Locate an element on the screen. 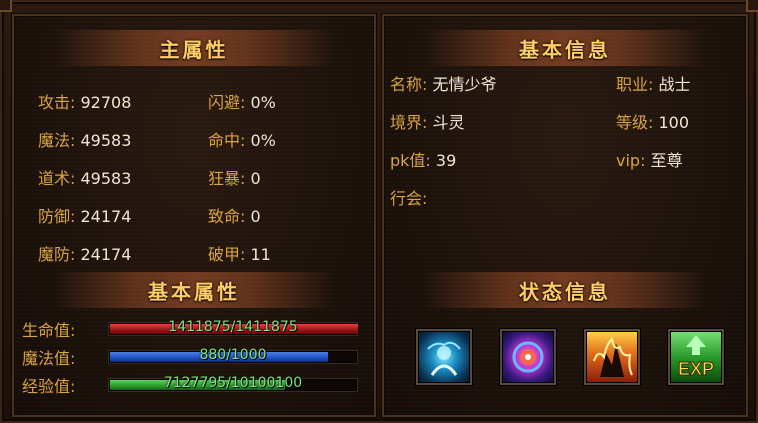 This screenshot has height=423, width=758. magic-row: 魔法: 49583 is located at coordinates (84, 139).